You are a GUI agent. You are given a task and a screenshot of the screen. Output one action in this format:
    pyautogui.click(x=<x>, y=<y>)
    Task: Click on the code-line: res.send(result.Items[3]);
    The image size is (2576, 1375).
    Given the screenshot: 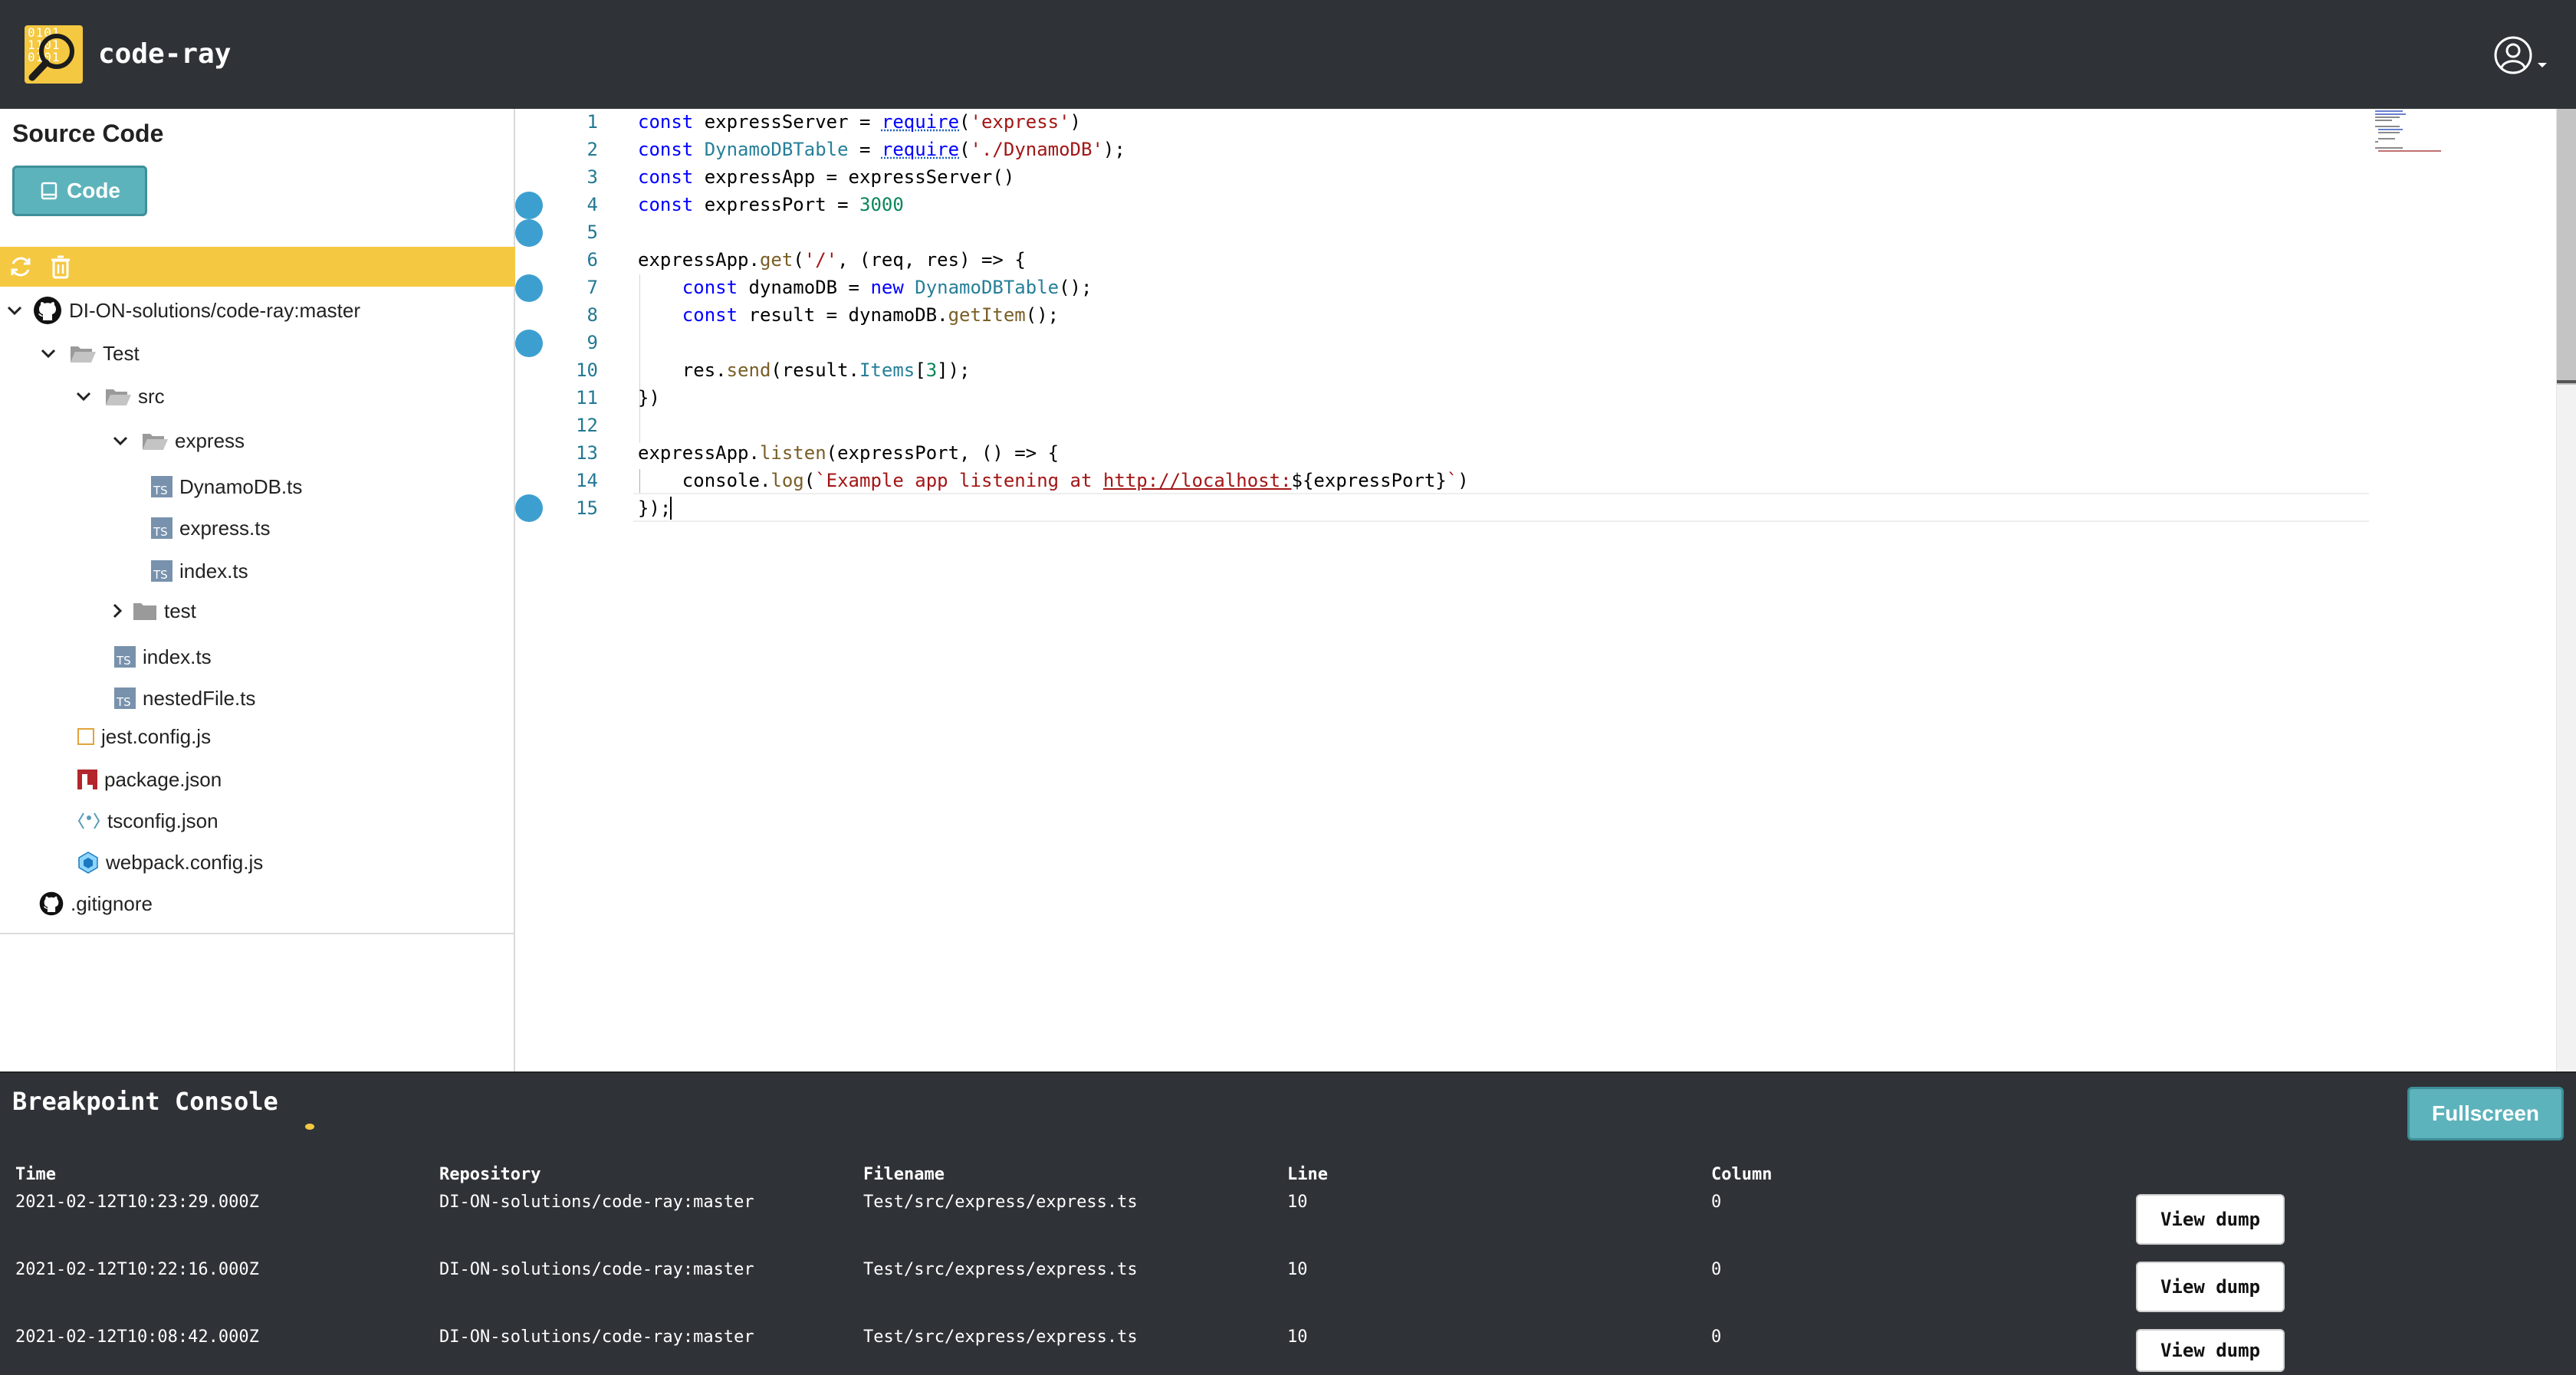 What is the action you would take?
    pyautogui.click(x=804, y=370)
    